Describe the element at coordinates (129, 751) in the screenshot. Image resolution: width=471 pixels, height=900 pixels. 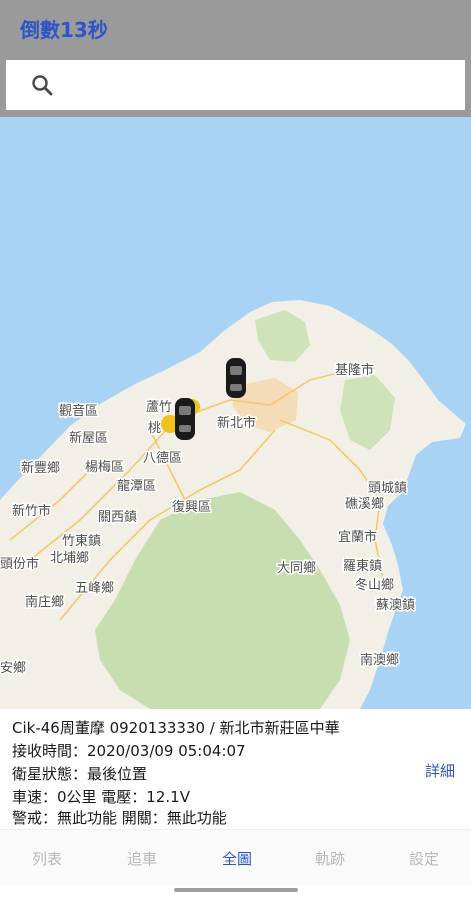
I see `receive-time: 接收時間：2020/03/09 05:04:07` at that location.